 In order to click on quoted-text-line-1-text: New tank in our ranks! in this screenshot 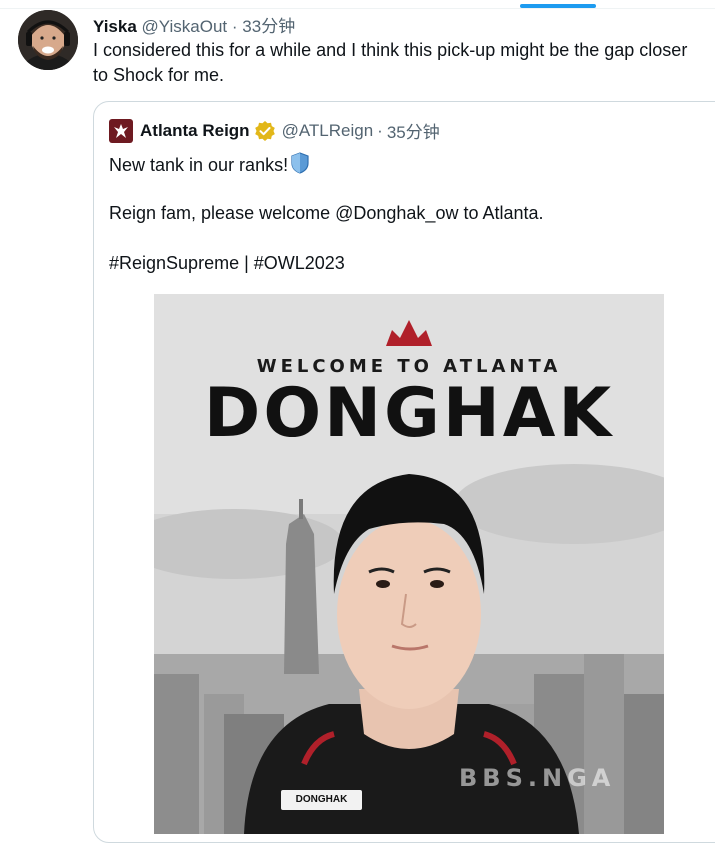, I will do `click(199, 165)`.